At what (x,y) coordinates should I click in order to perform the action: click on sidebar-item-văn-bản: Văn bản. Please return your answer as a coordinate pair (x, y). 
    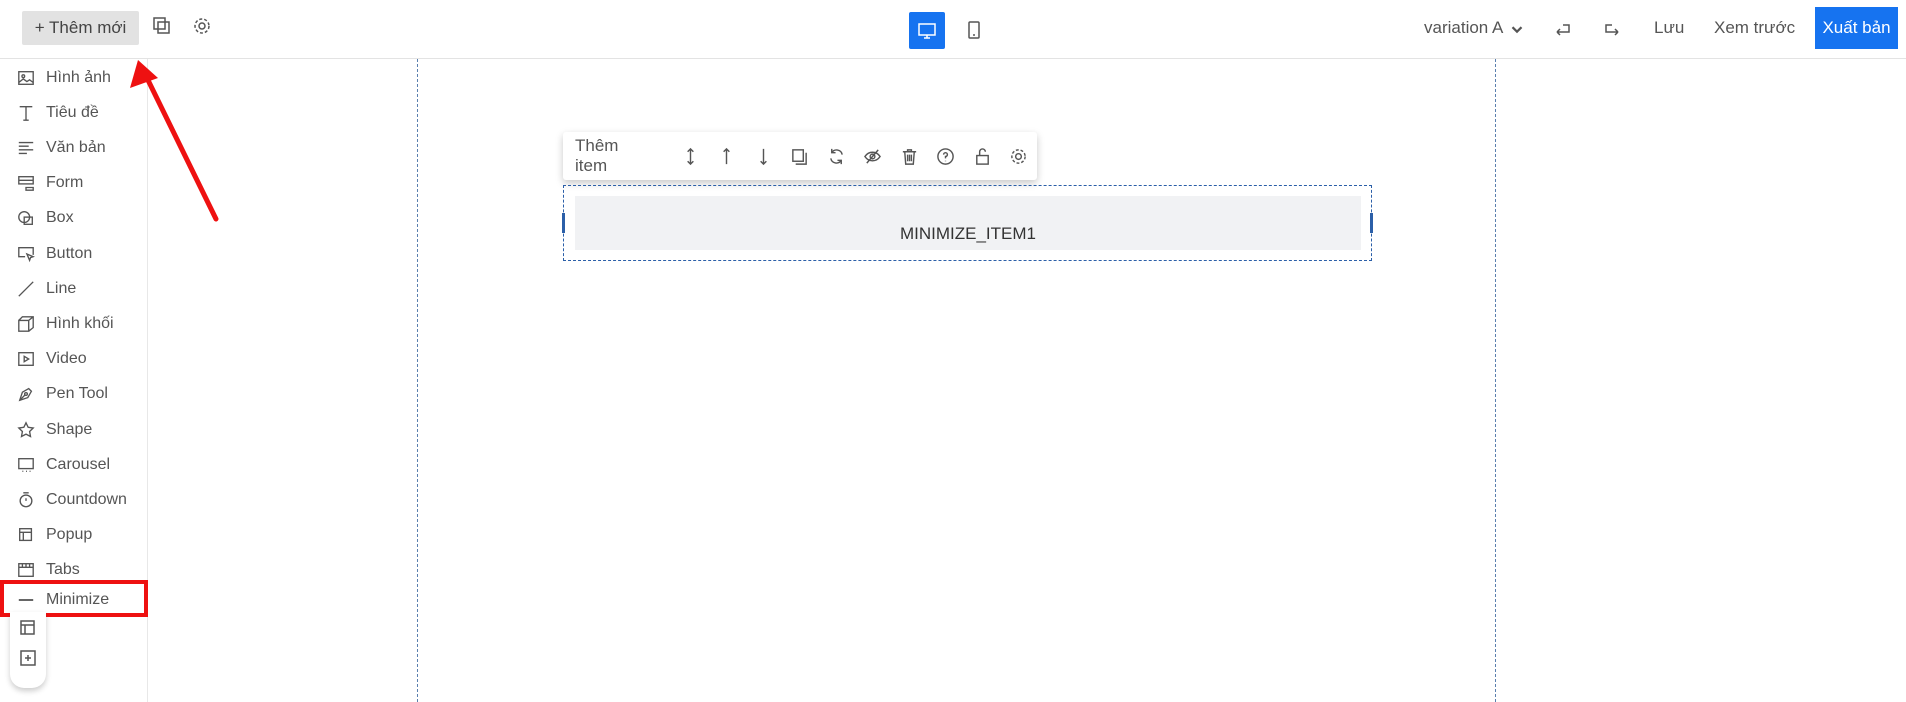
    Looking at the image, I should click on (73, 147).